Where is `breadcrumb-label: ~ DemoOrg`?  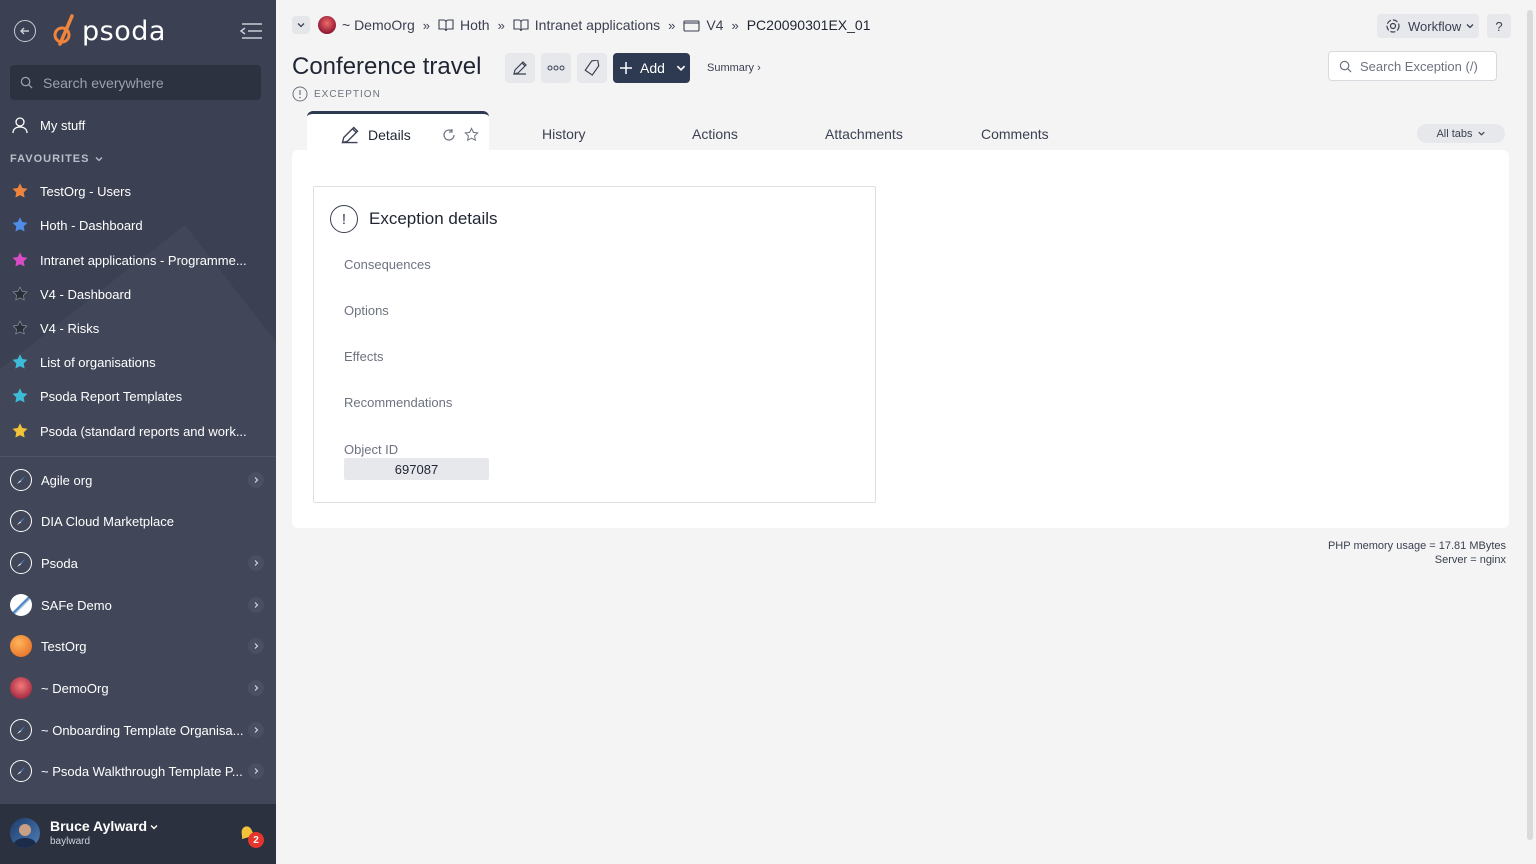 breadcrumb-label: ~ DemoOrg is located at coordinates (378, 25).